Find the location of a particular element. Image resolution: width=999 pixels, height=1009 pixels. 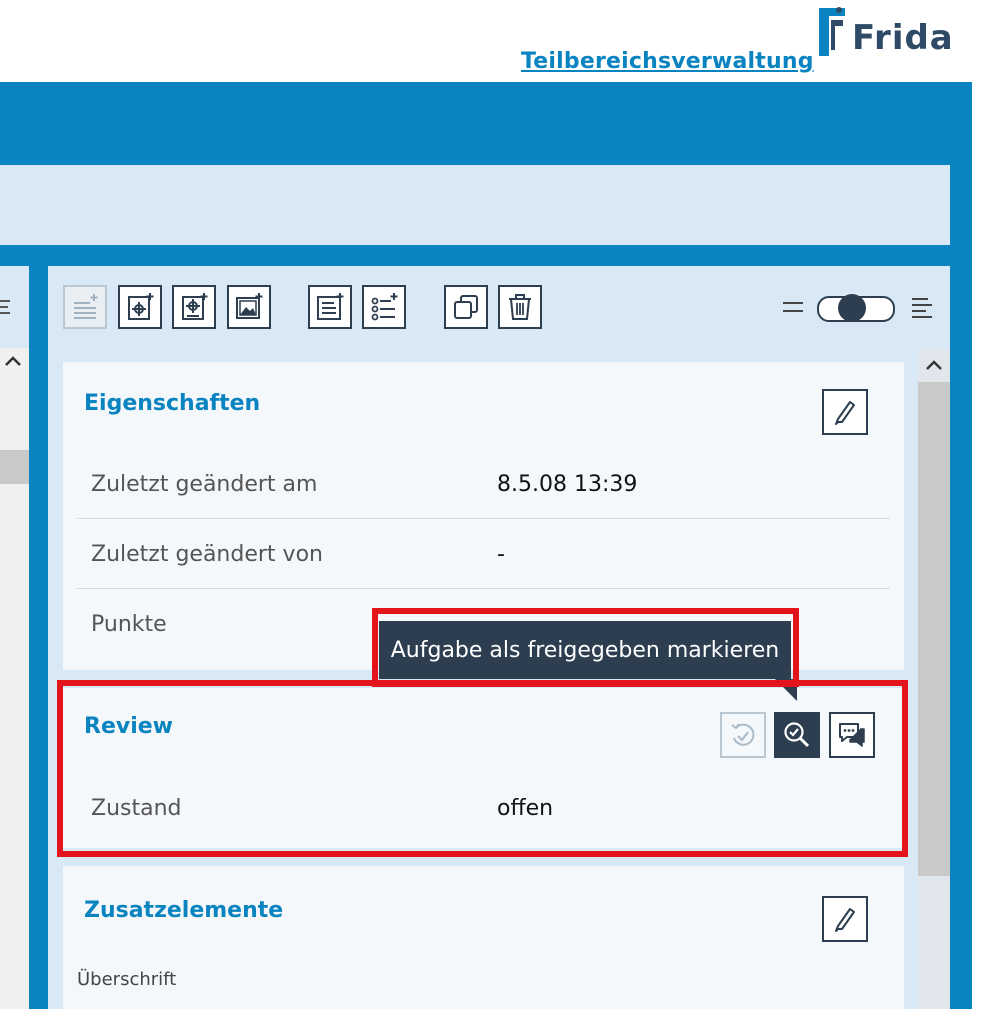

add-list-button is located at coordinates (384, 307).